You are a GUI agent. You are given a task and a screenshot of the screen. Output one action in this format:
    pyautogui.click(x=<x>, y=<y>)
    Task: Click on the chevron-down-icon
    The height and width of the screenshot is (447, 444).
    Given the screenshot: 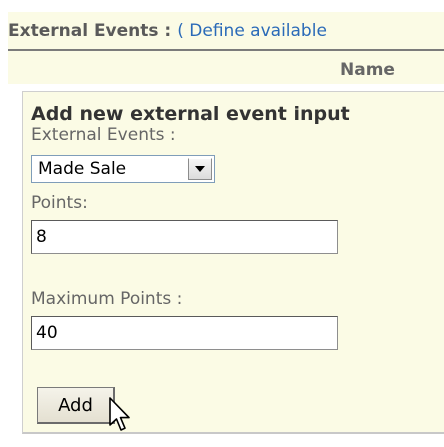 What is the action you would take?
    pyautogui.click(x=200, y=169)
    